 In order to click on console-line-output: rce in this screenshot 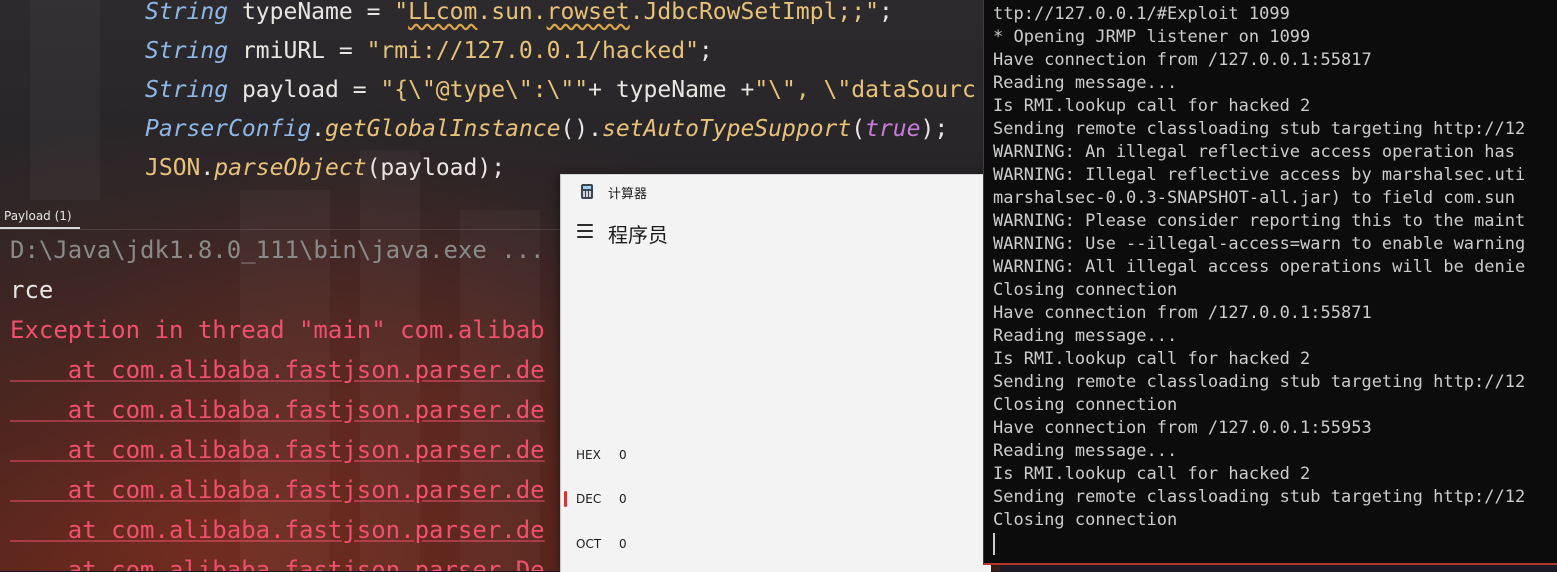, I will do `click(32, 290)`.